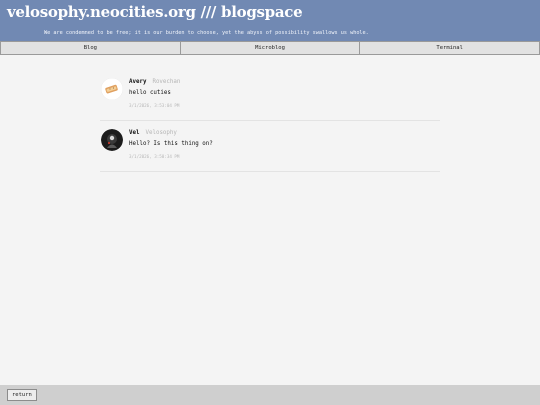 This screenshot has width=540, height=405. Describe the element at coordinates (155, 12) in the screenshot. I see `site-title: velosophy.neocities.org /// blogspace` at that location.